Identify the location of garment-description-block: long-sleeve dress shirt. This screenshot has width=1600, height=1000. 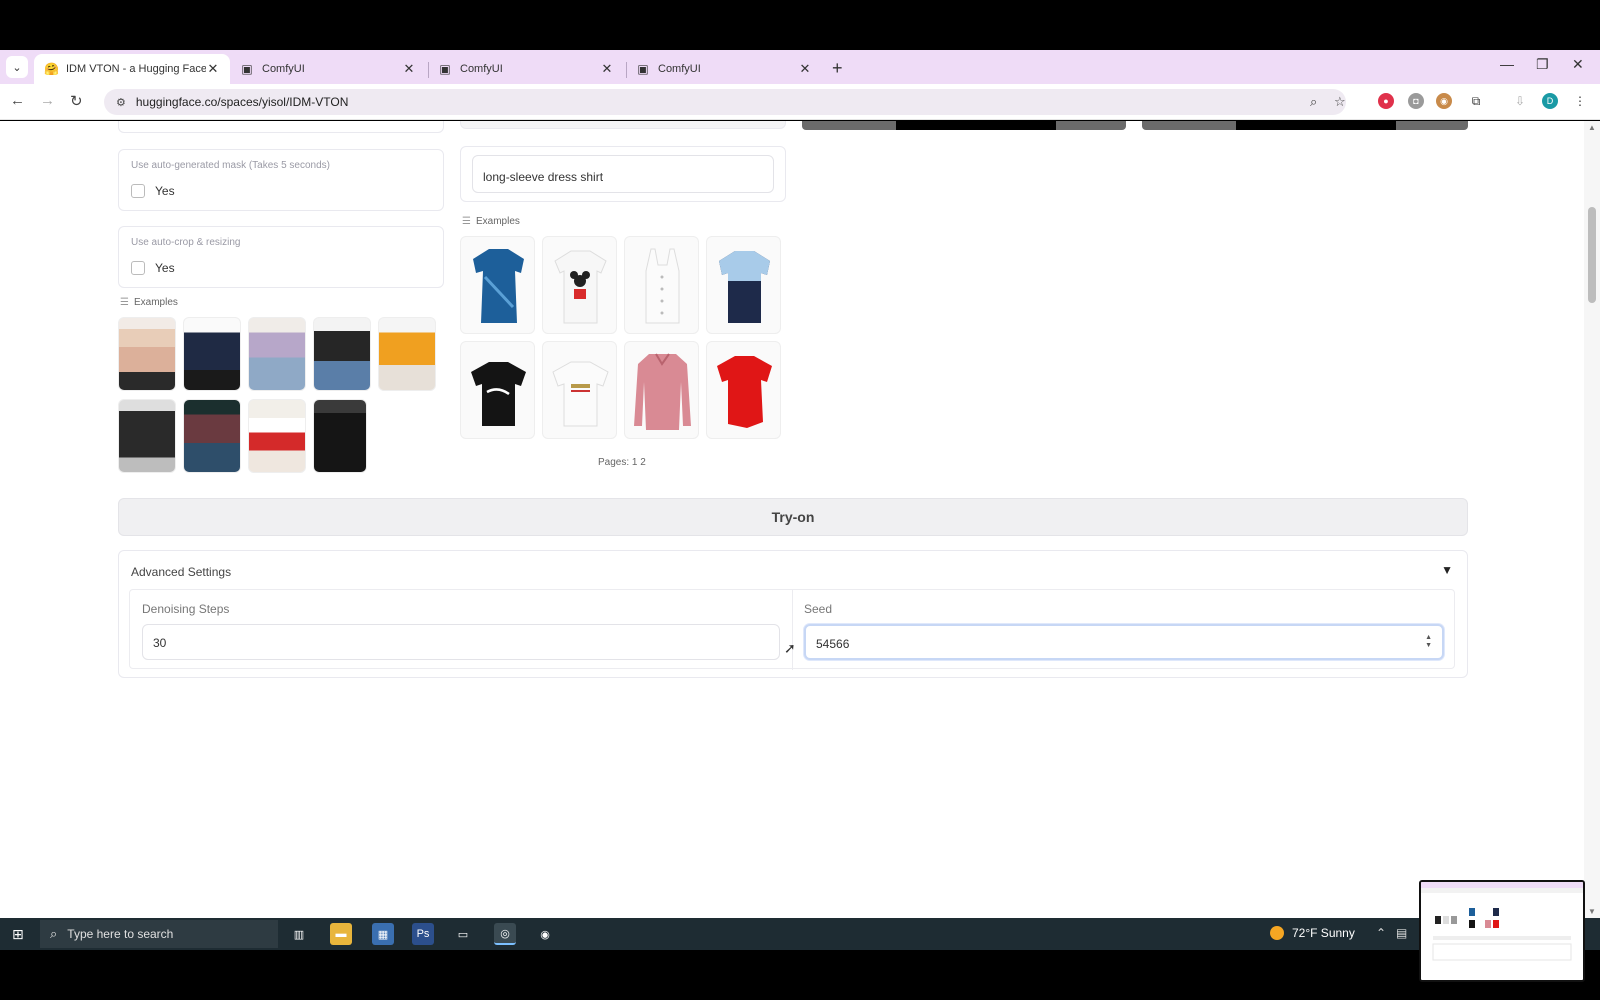
(623, 174).